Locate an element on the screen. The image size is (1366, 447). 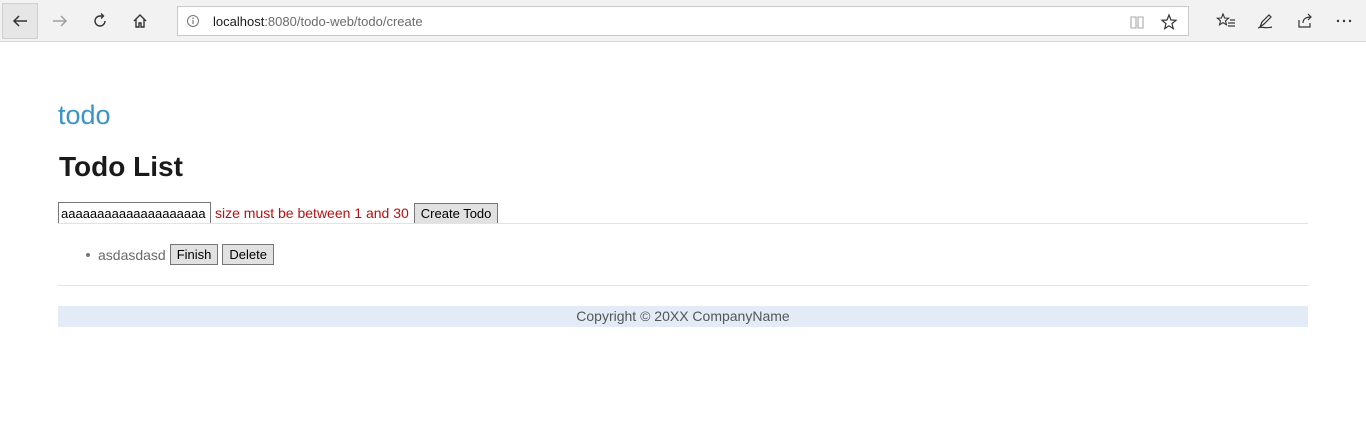
favorites-button is located at coordinates (1226, 21).